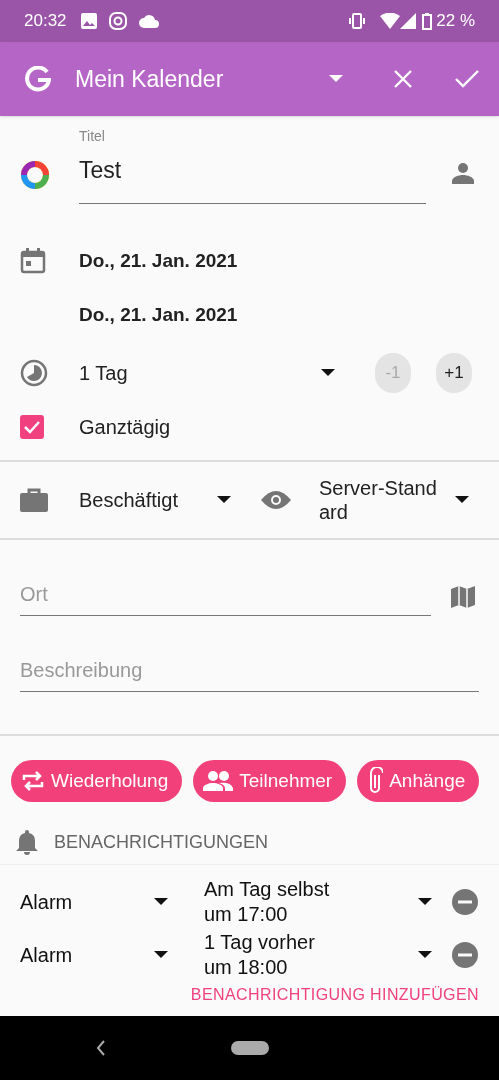 This screenshot has height=1080, width=499. Describe the element at coordinates (276, 500) in the screenshot. I see `eye-icon` at that location.